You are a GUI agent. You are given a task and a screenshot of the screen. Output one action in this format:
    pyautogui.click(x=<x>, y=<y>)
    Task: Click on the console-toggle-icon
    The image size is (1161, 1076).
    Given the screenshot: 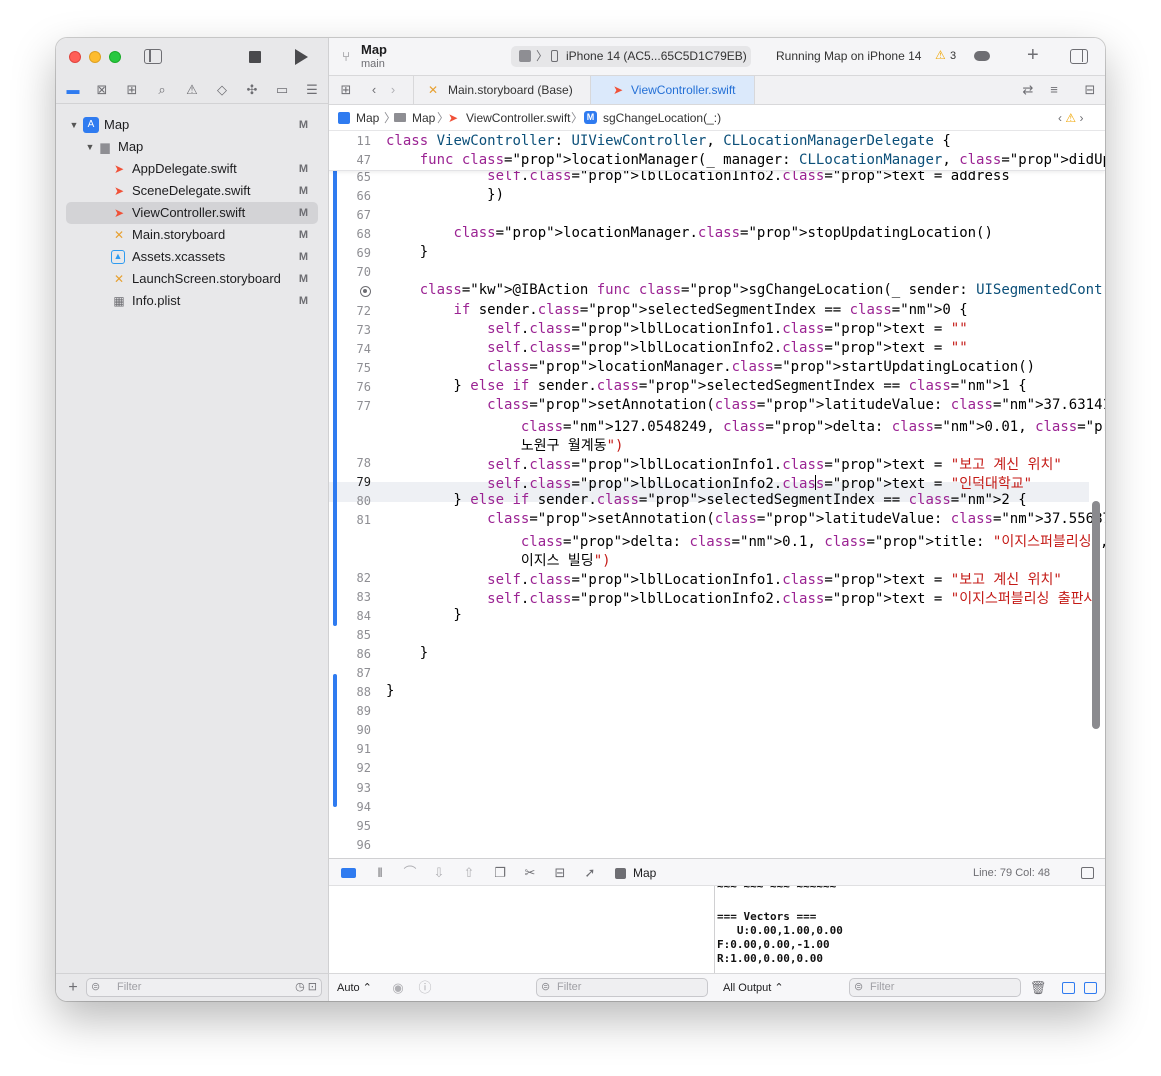 What is the action you would take?
    pyautogui.click(x=1087, y=873)
    